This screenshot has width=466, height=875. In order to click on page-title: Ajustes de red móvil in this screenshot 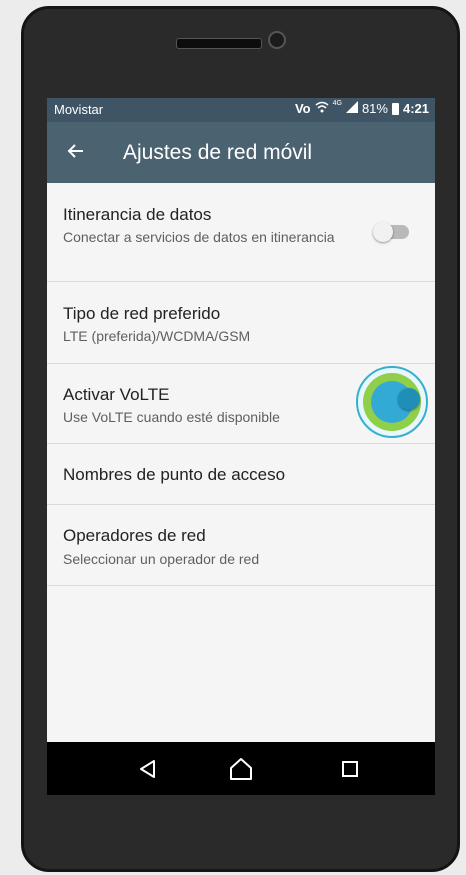, I will do `click(218, 152)`.